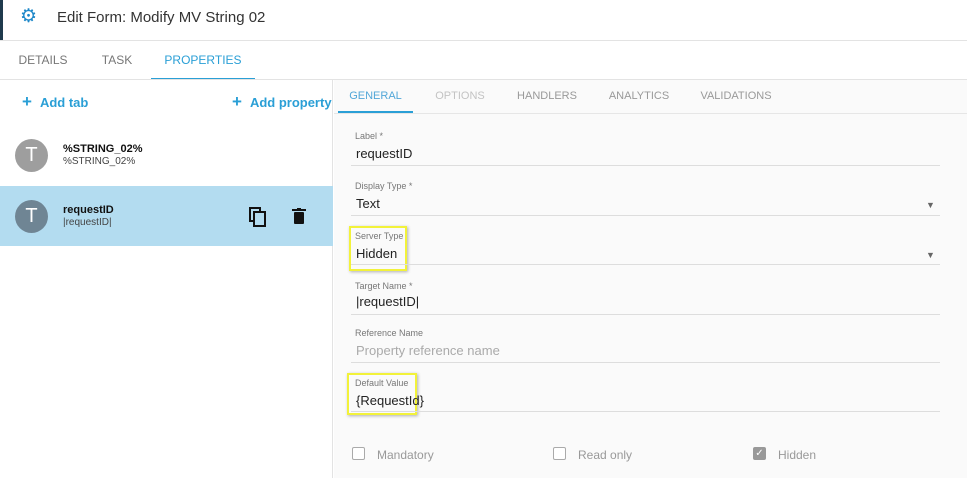  What do you see at coordinates (759, 453) in the screenshot?
I see `hidden-checkbox: ✓` at bounding box center [759, 453].